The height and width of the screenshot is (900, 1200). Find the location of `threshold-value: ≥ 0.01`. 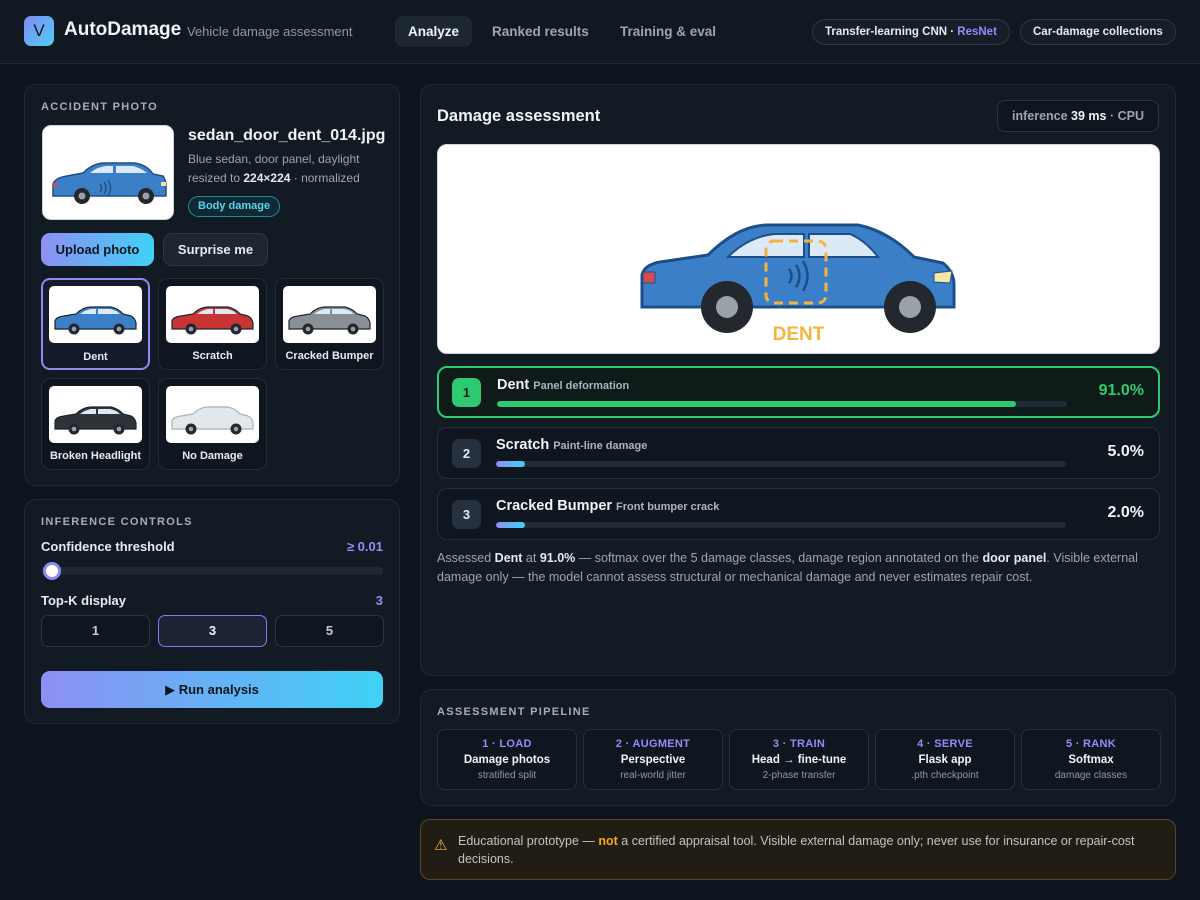

threshold-value: ≥ 0.01 is located at coordinates (364, 546).